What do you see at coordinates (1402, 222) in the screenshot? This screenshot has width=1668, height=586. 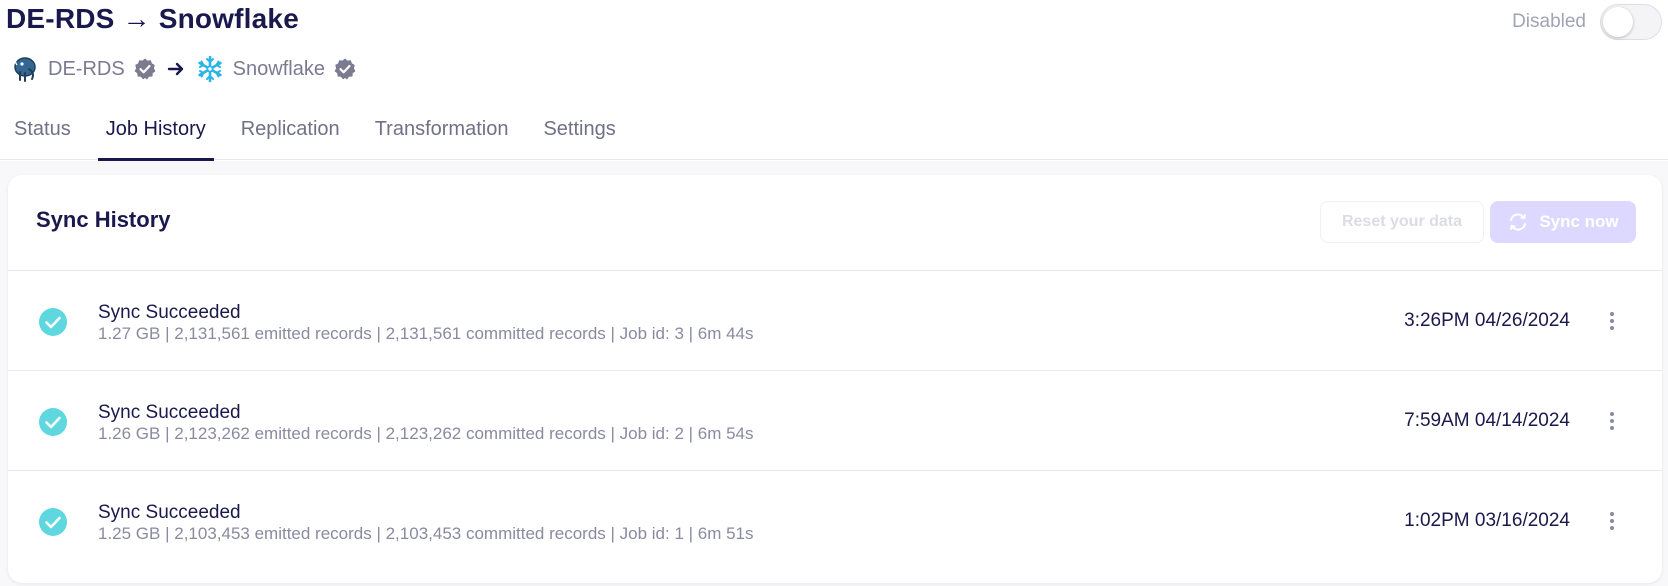 I see `reset-data-button: Reset your data` at bounding box center [1402, 222].